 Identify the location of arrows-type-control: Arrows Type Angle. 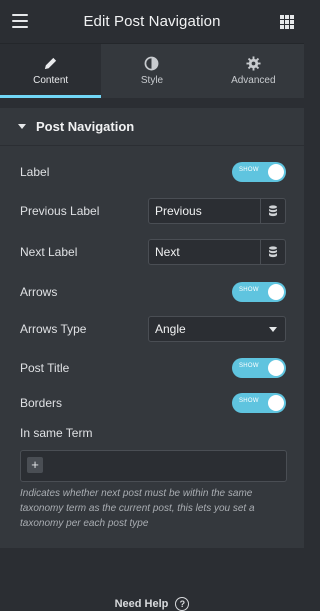
(153, 329).